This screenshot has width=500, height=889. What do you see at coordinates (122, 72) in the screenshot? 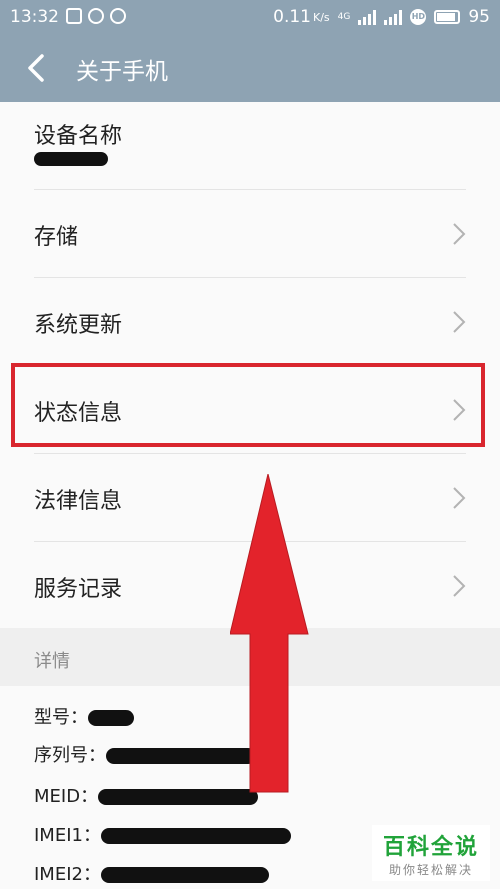
I see `page-title: 关于手机` at bounding box center [122, 72].